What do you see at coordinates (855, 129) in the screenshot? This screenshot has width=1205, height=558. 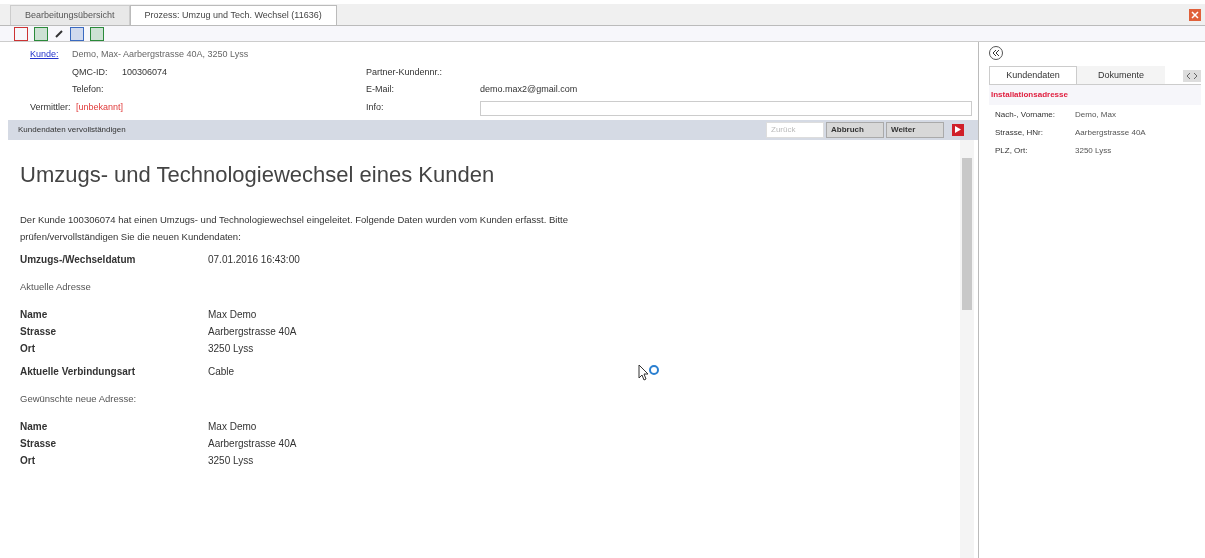 I see `action-button: Abbruch` at bounding box center [855, 129].